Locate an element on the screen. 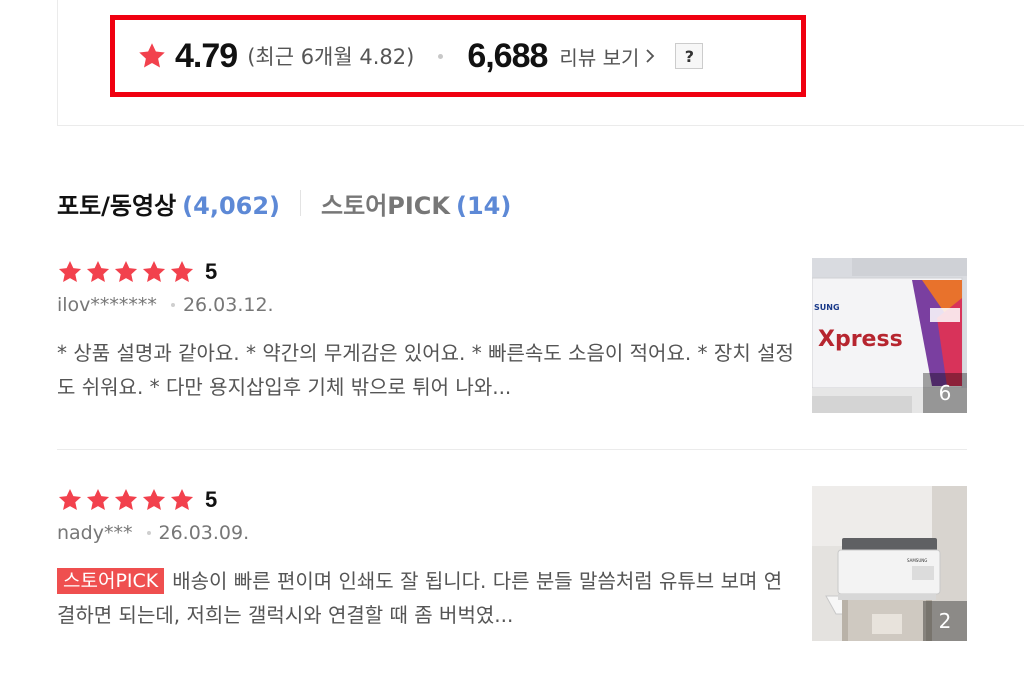 Image resolution: width=1024 pixels, height=696 pixels. photo-count: 2 is located at coordinates (945, 621).